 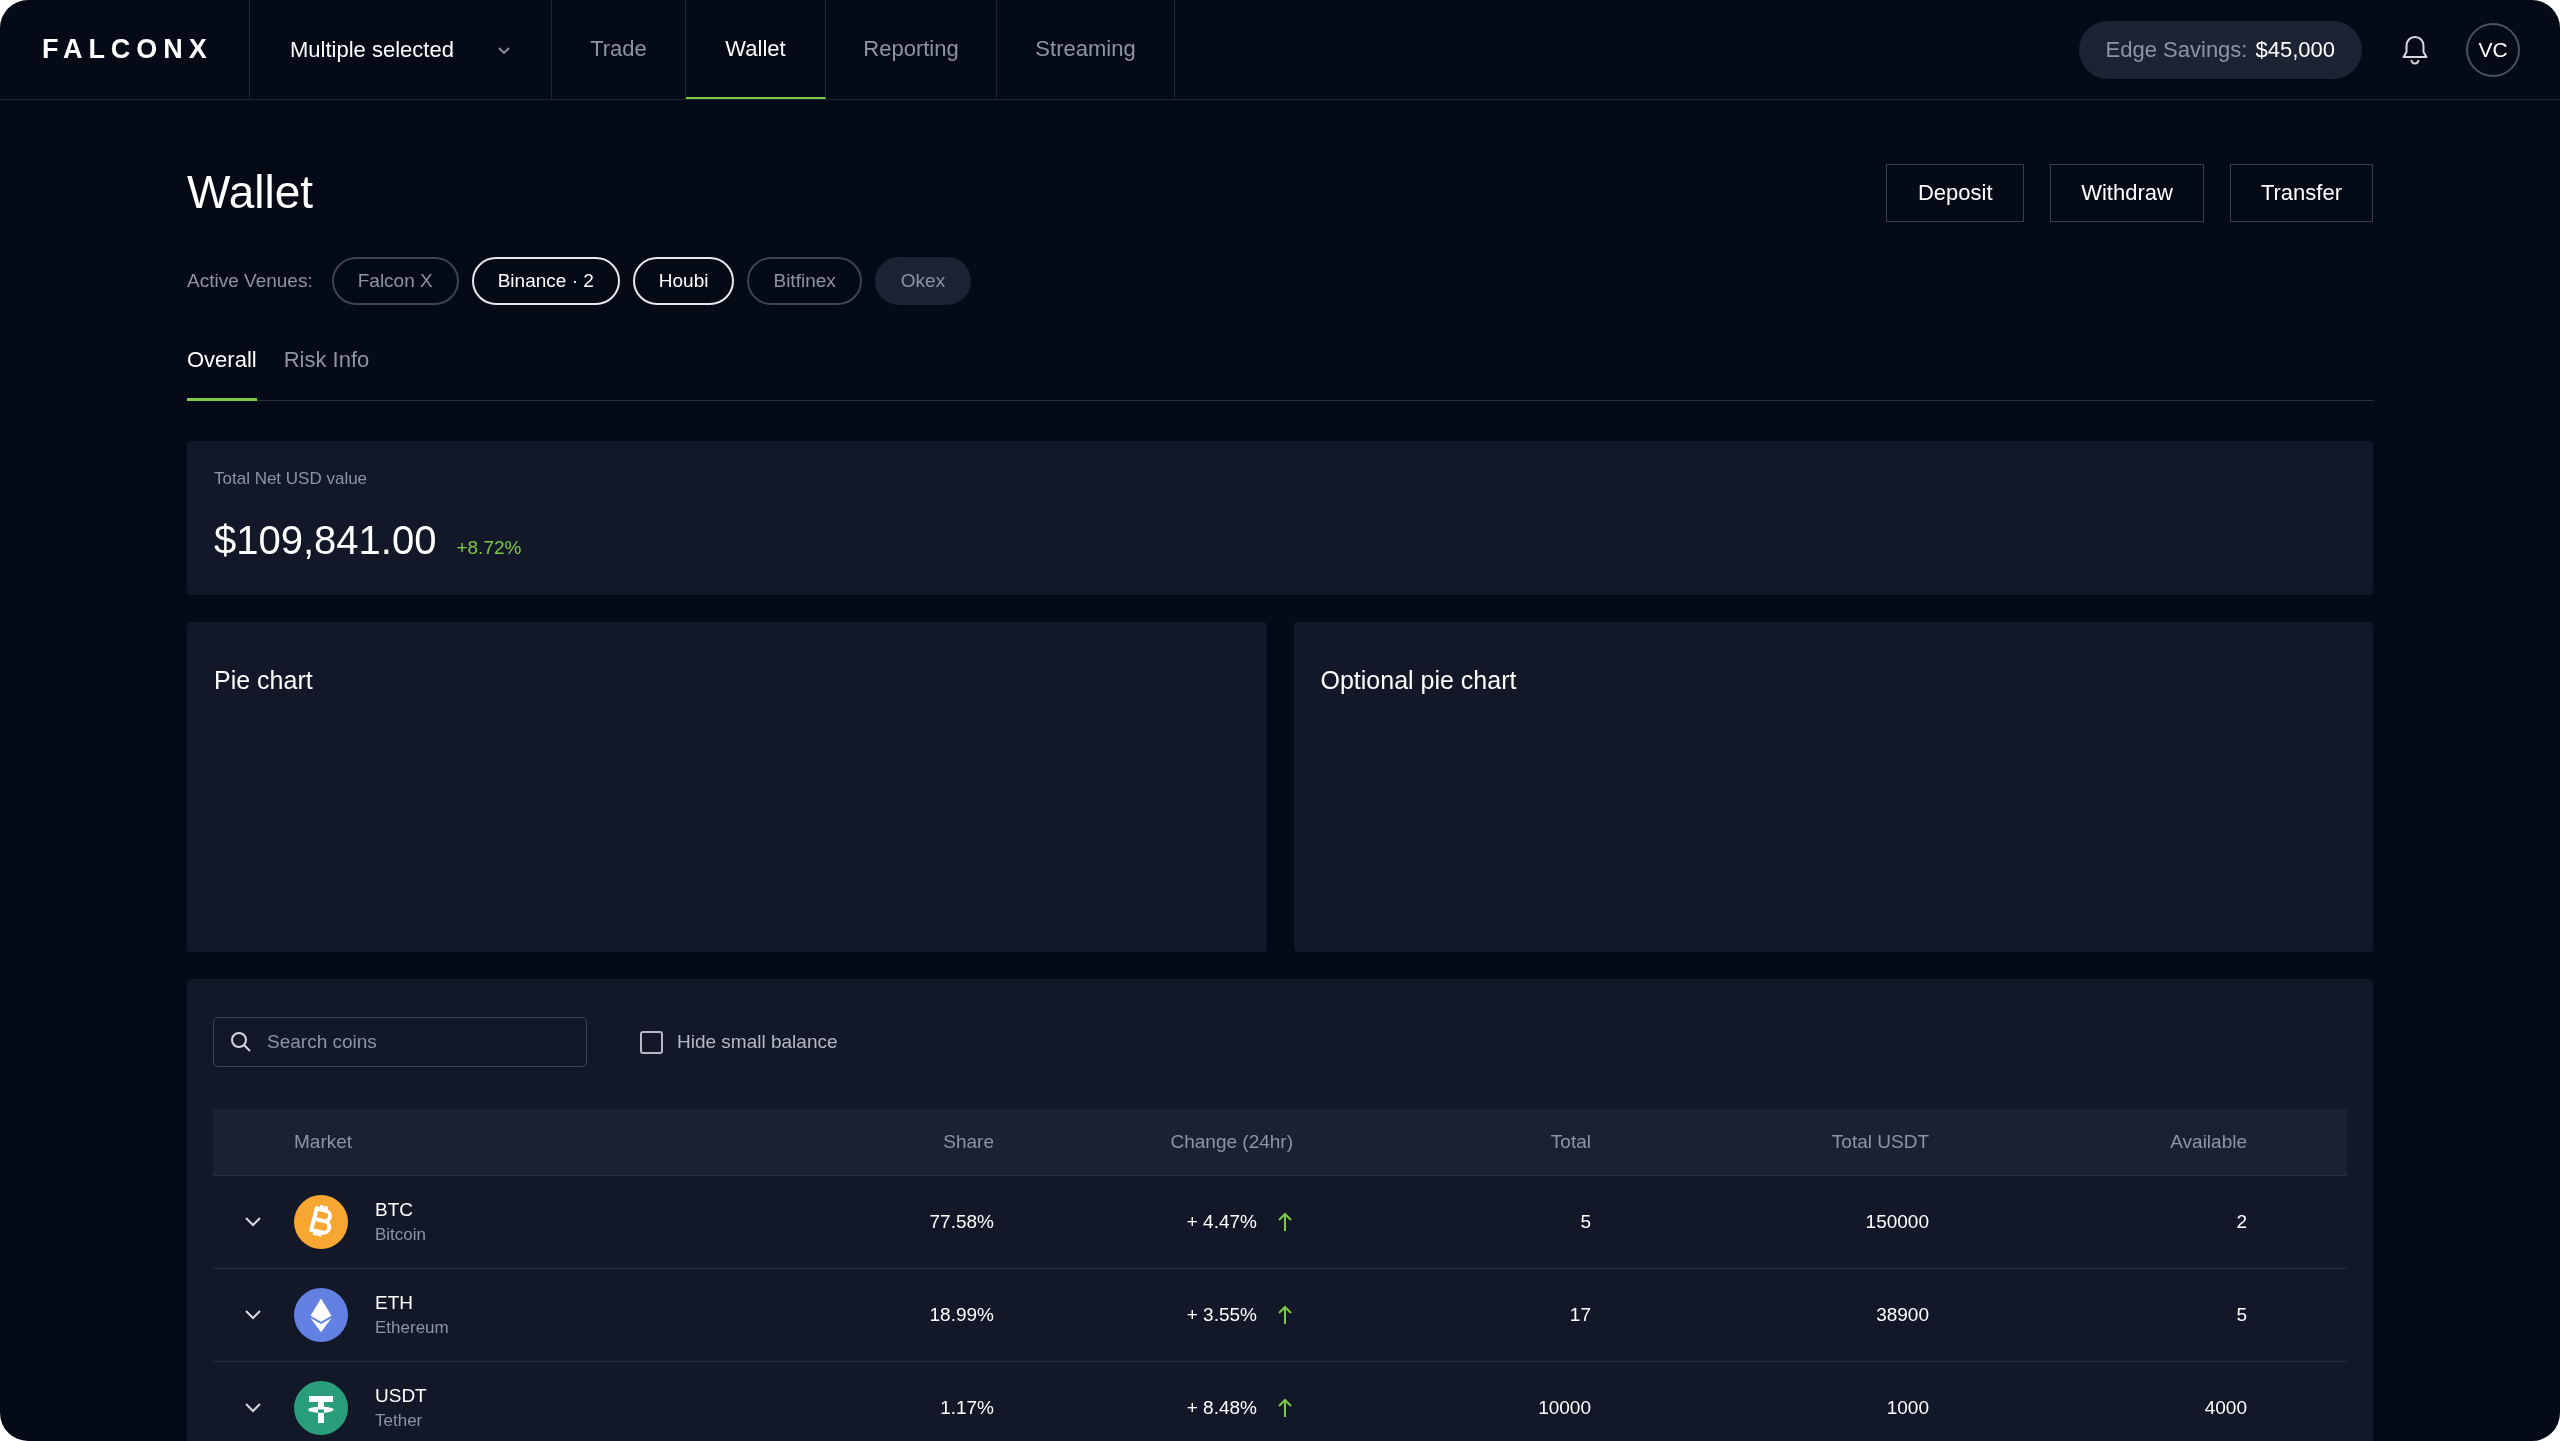 I want to click on summary-label: Total Net USD value, so click(x=291, y=479).